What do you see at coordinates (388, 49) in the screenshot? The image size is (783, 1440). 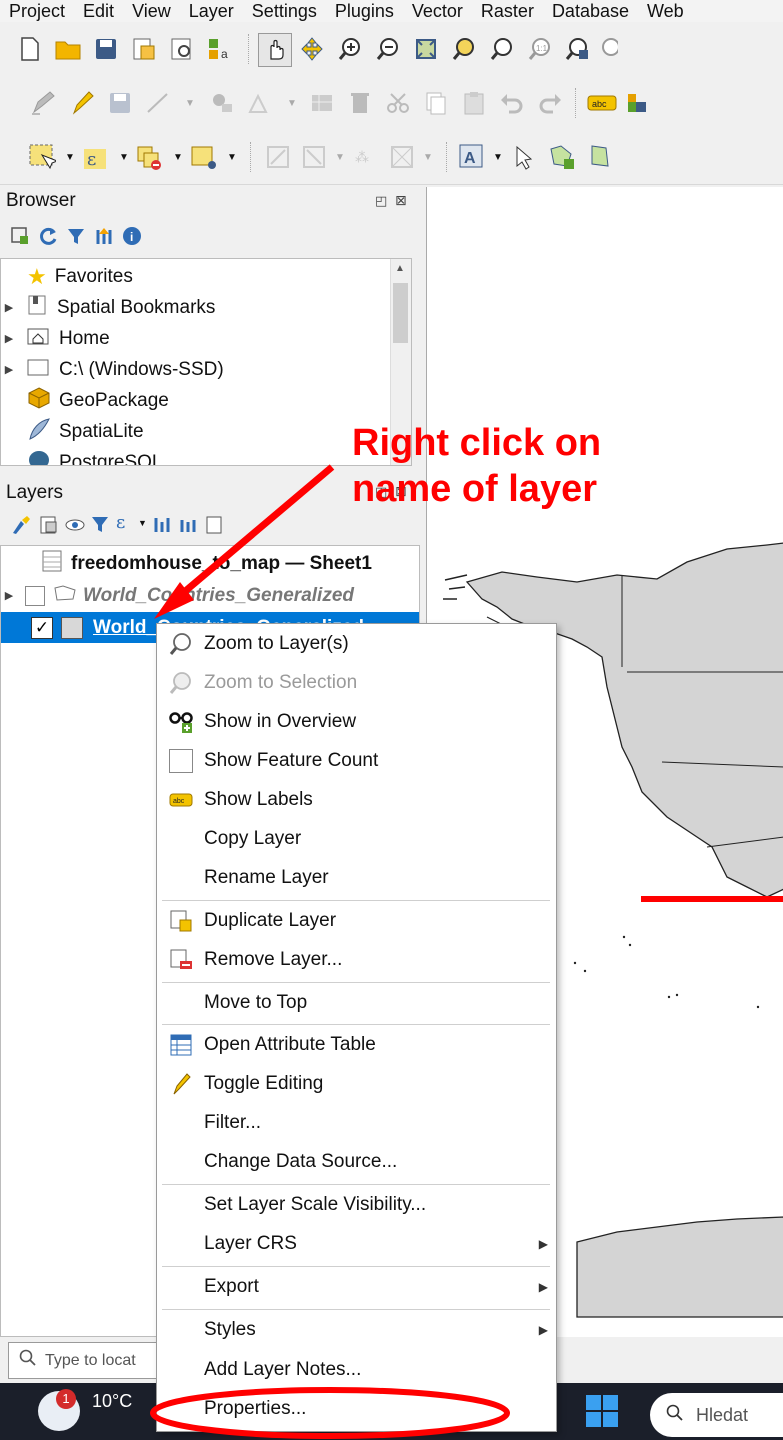 I see `zoom-out-icon` at bounding box center [388, 49].